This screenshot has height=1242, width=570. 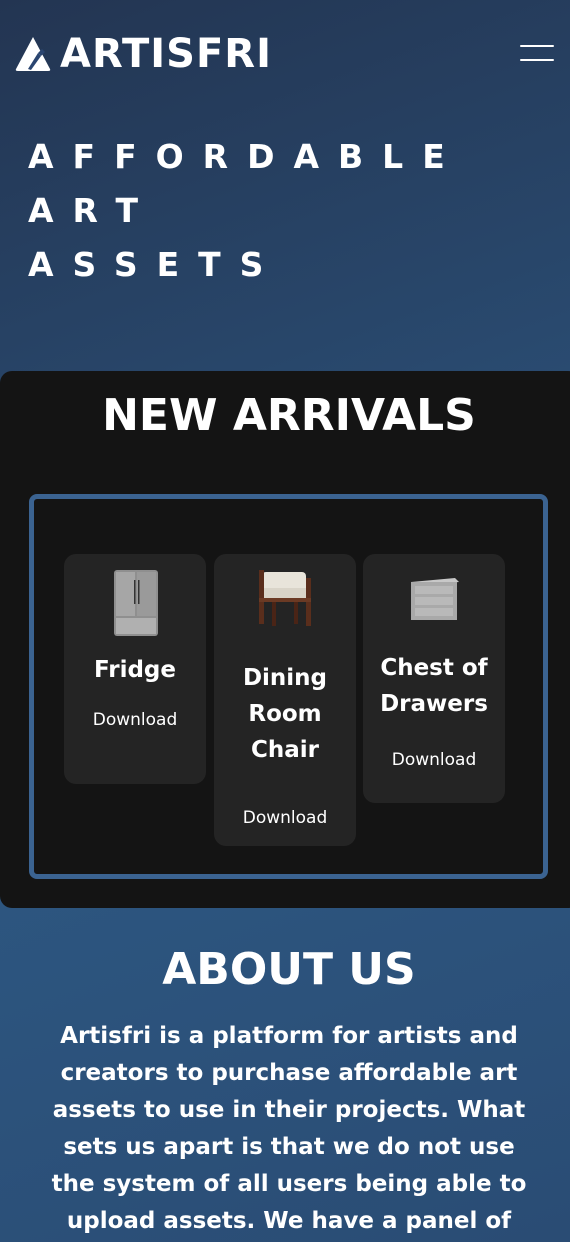 What do you see at coordinates (246, 156) in the screenshot?
I see `hero-line-1: AFFORDABLE` at bounding box center [246, 156].